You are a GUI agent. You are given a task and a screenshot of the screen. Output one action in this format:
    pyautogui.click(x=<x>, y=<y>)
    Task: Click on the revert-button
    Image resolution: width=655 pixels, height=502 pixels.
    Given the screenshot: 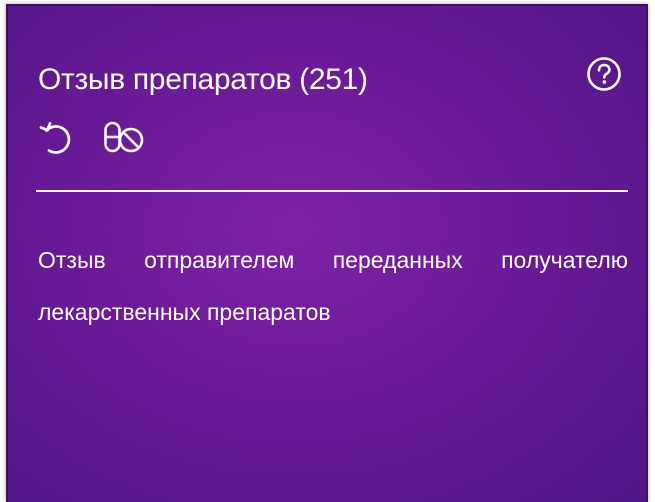 What is the action you would take?
    pyautogui.click(x=56, y=138)
    